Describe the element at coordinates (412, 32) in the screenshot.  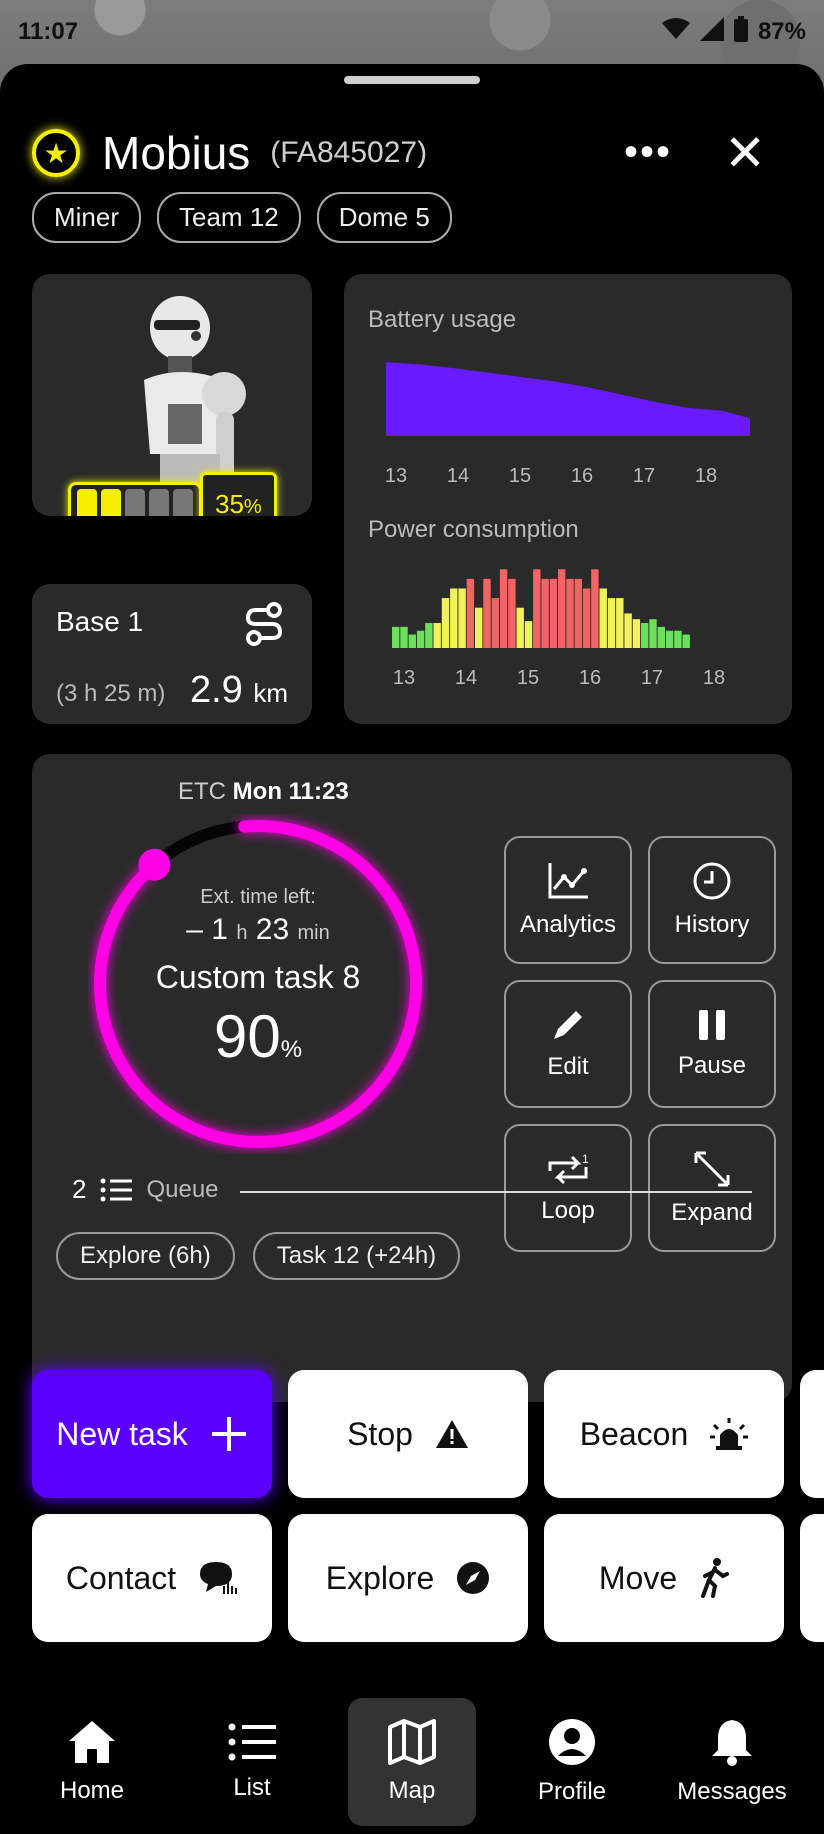
I see `status-bar: 11:07 87%` at that location.